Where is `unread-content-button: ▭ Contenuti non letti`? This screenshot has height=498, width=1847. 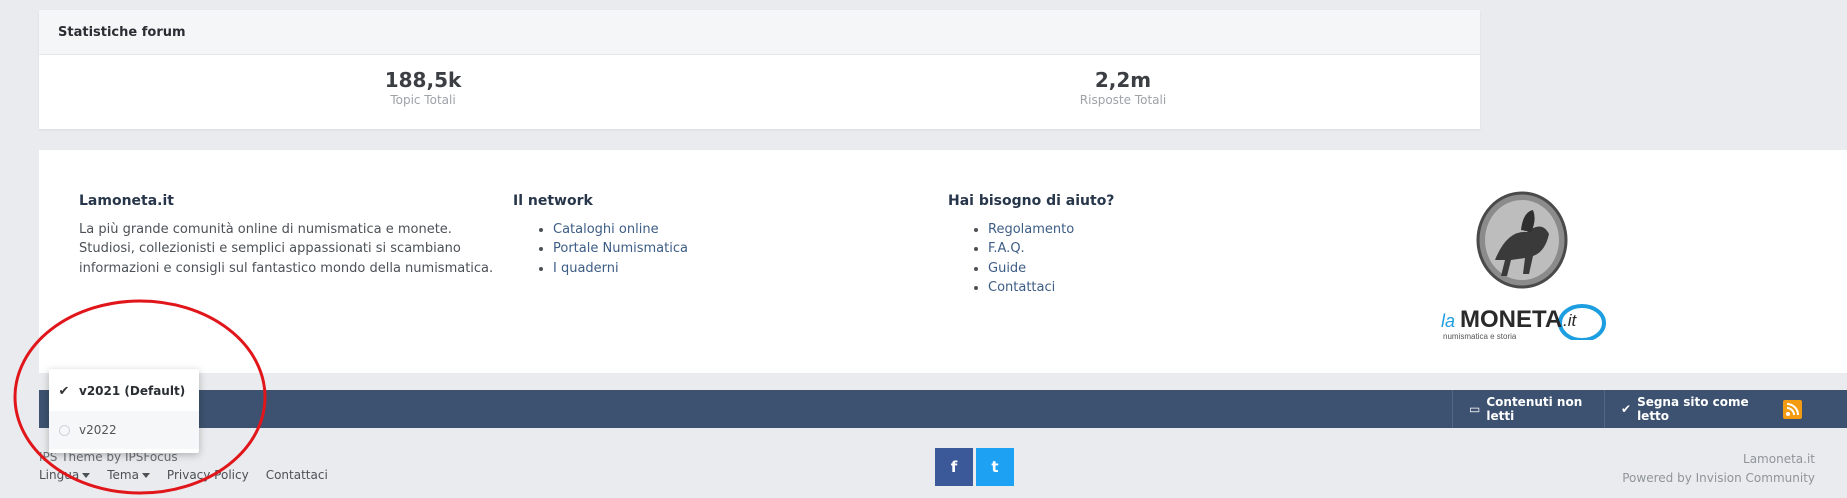 unread-content-button: ▭ Contenuti non letti is located at coordinates (1528, 409).